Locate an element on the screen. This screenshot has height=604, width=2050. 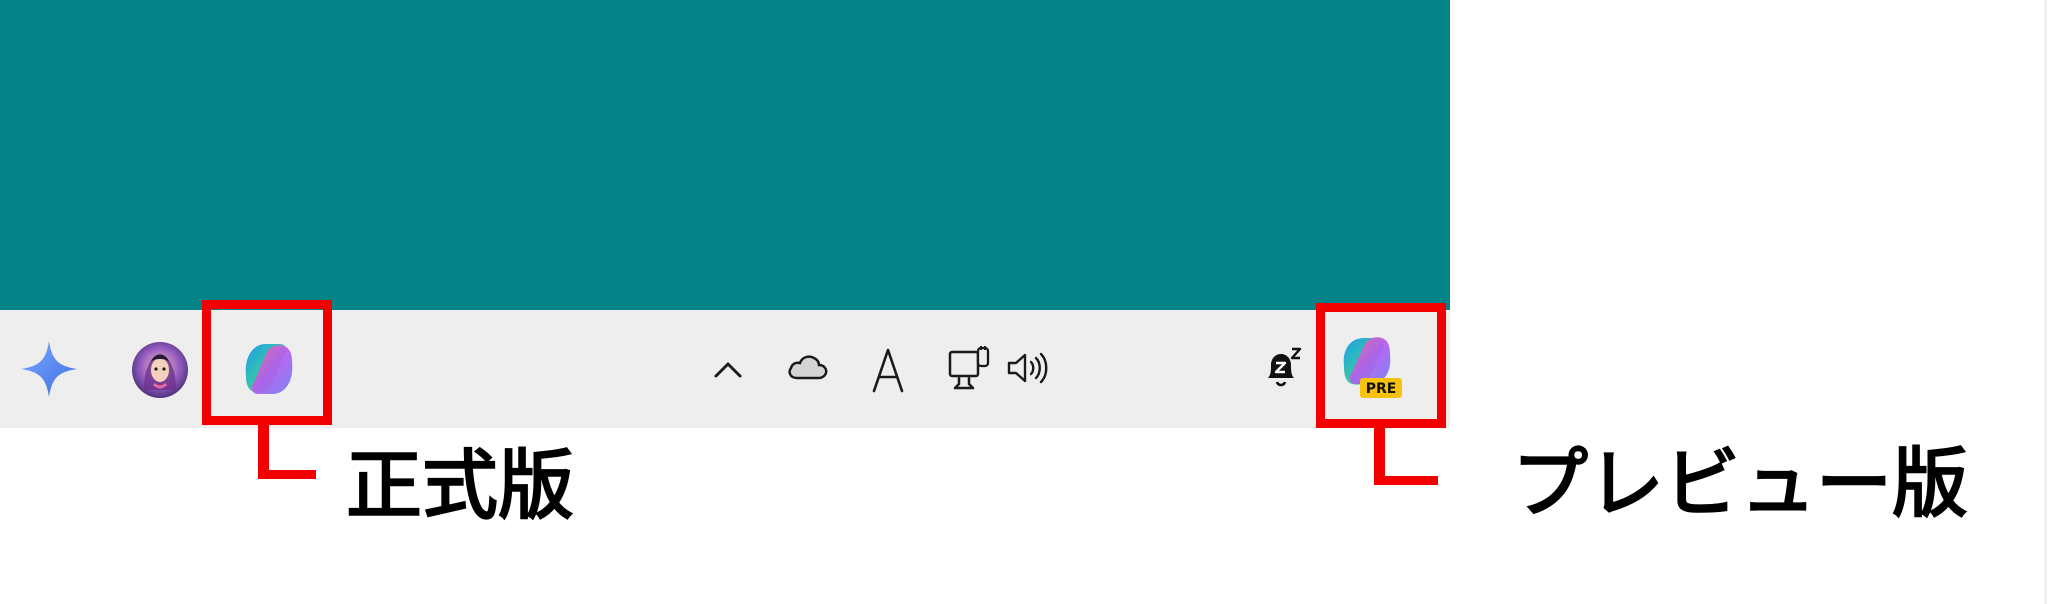
preview-version-label: プレビュー版 is located at coordinates (1740, 483).